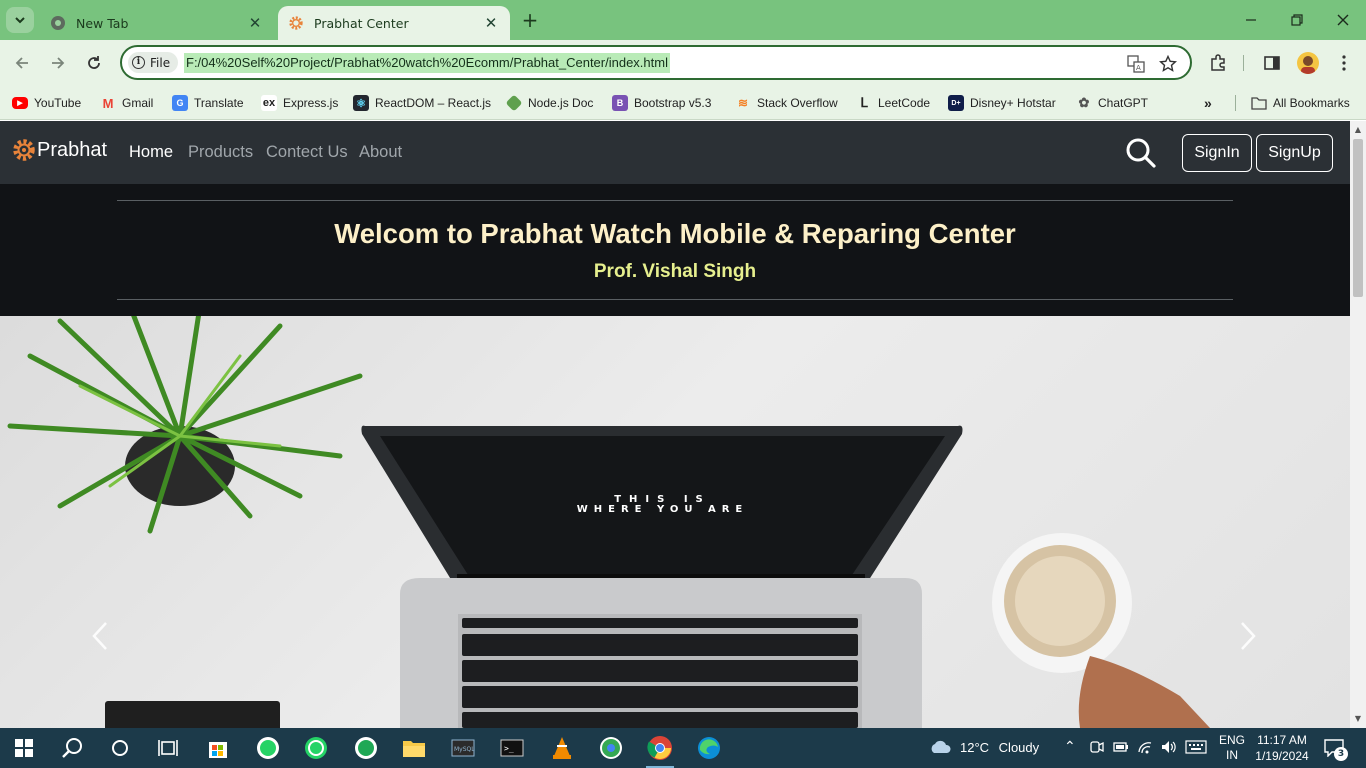 This screenshot has height=768, width=1366. I want to click on search-button, so click(1141, 153).